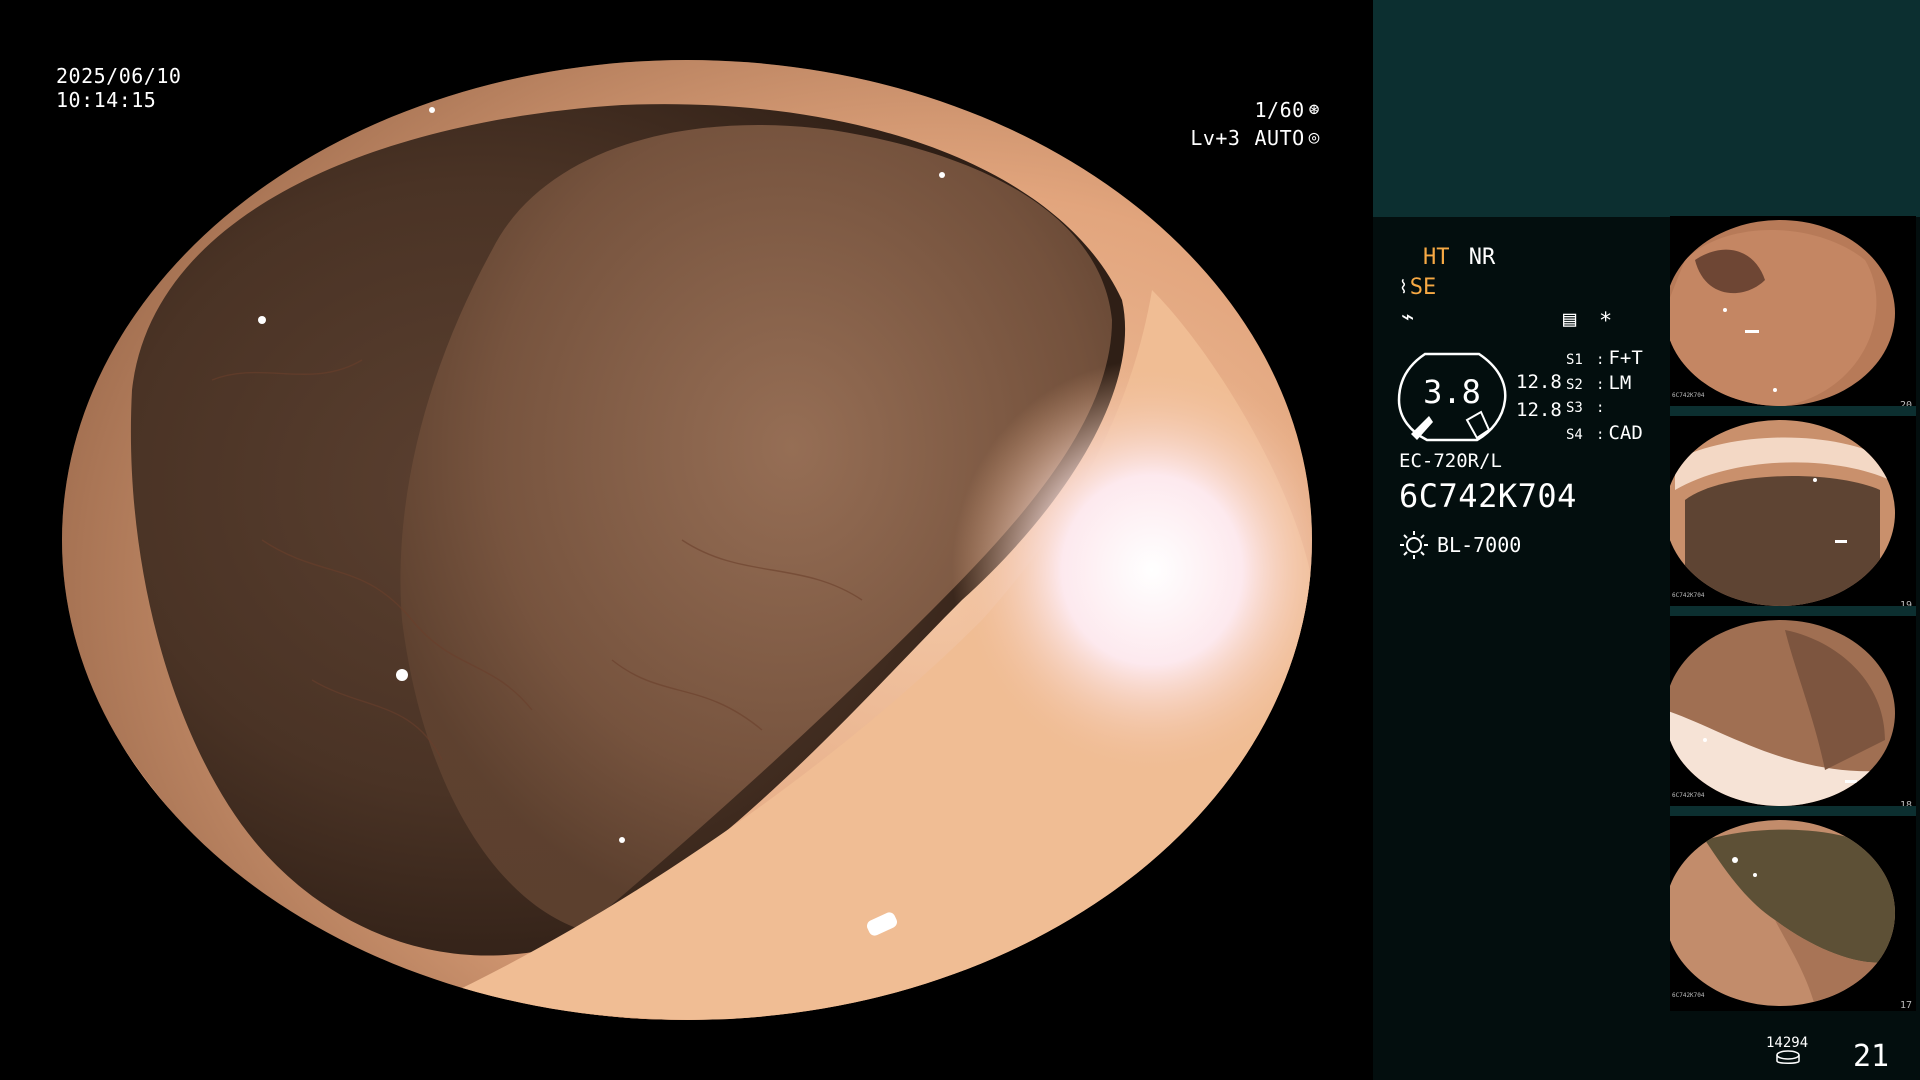 The height and width of the screenshot is (1080, 1920). I want to click on switch-row-s2: S2 : LM, so click(1599, 383).